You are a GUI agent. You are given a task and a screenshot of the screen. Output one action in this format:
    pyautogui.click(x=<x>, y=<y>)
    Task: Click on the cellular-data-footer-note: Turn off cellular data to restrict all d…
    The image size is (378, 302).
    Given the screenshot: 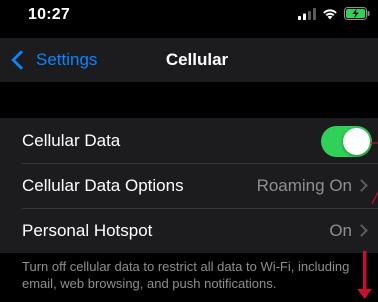 What is the action you would take?
    pyautogui.click(x=186, y=275)
    